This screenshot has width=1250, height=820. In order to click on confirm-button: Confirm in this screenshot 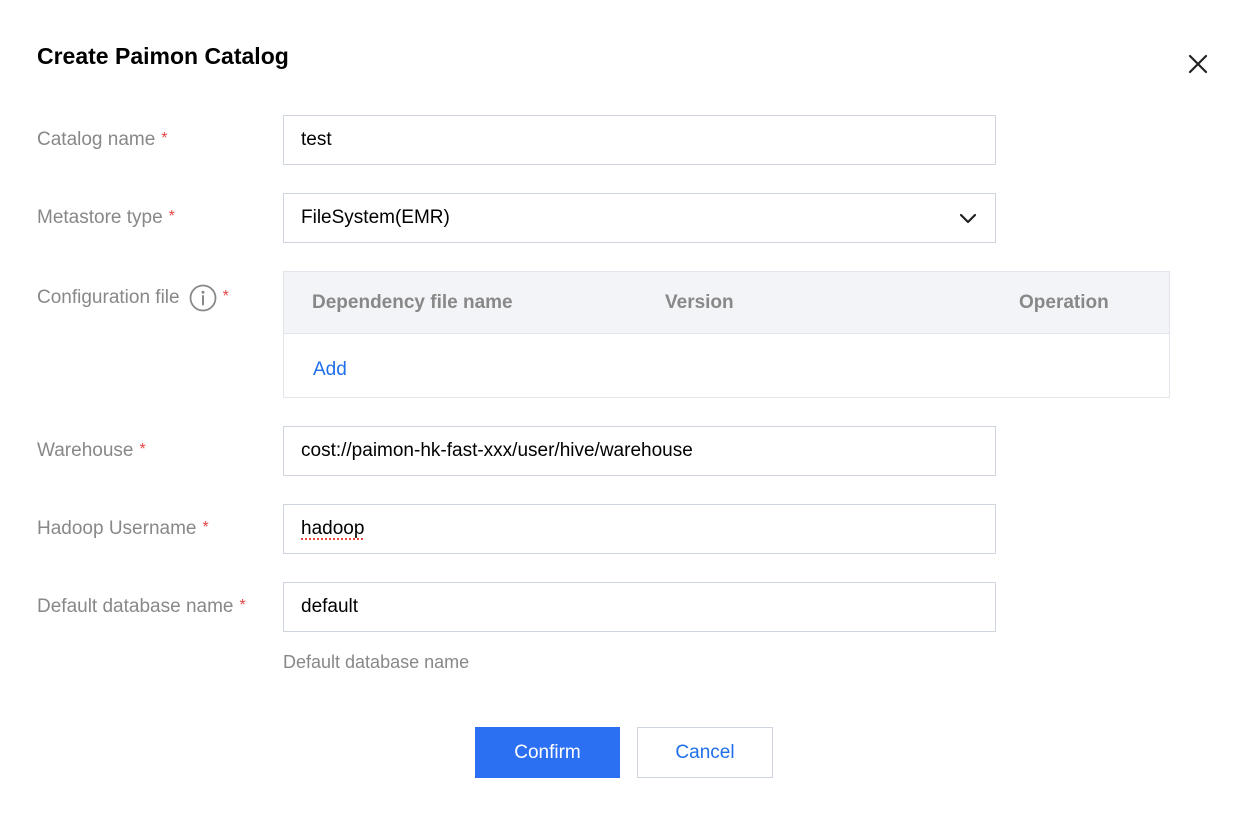, I will do `click(547, 752)`.